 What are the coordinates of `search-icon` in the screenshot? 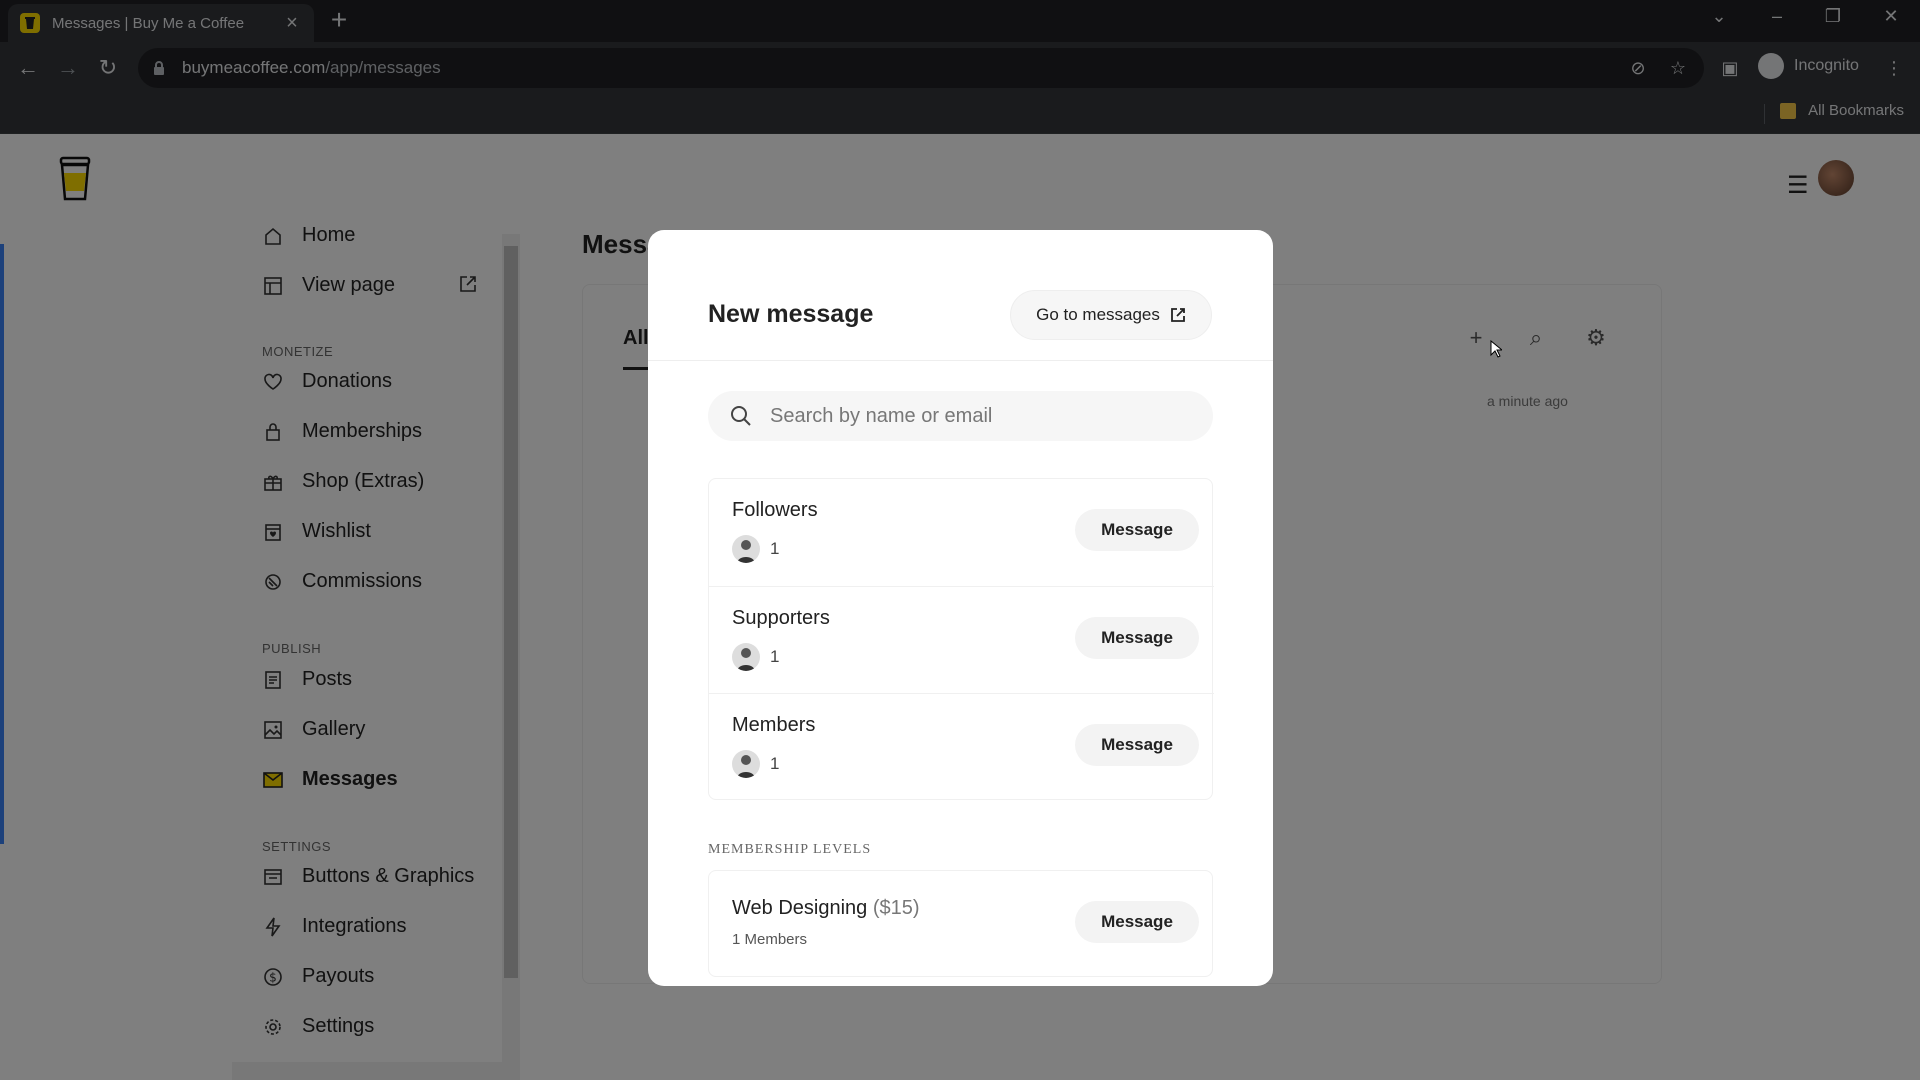 It's located at (741, 416).